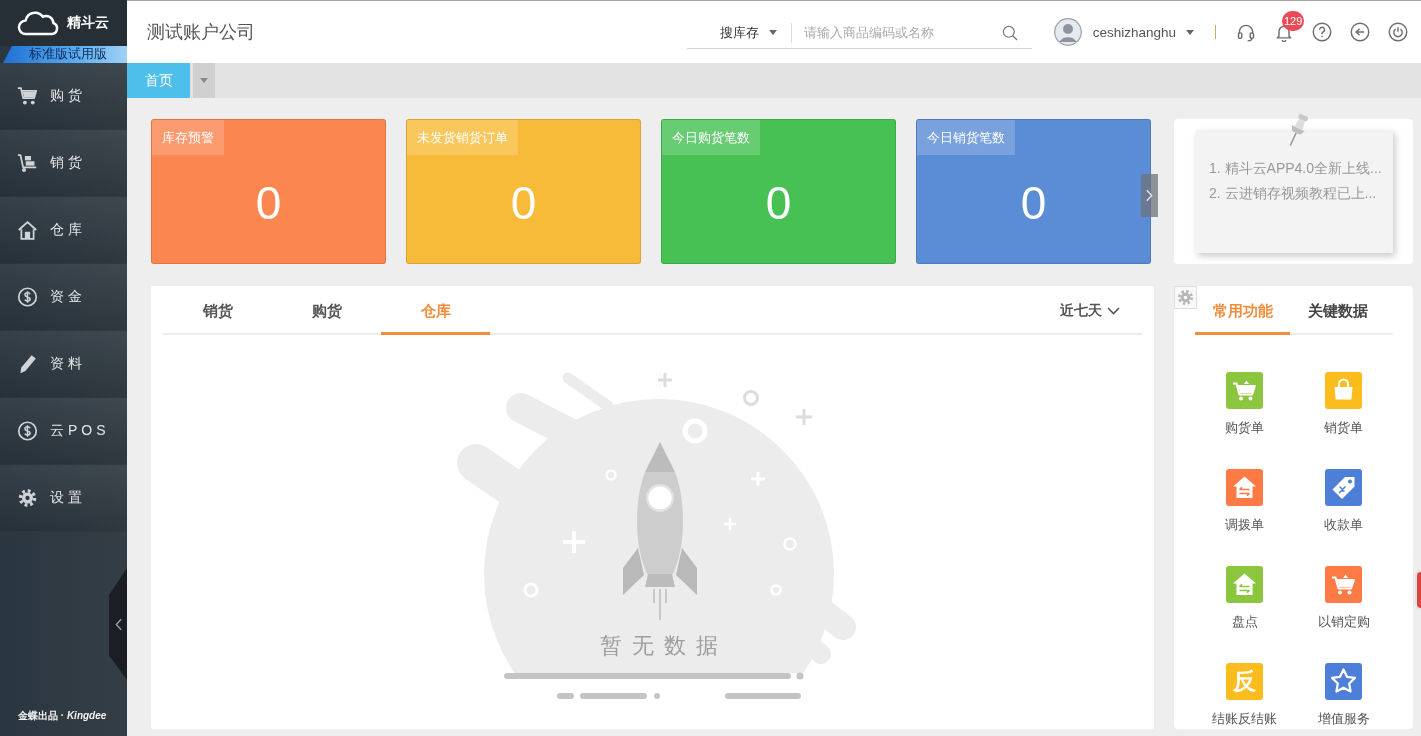 The width and height of the screenshot is (1421, 736). I want to click on stat-label: 今日销货笔数, so click(966, 137).